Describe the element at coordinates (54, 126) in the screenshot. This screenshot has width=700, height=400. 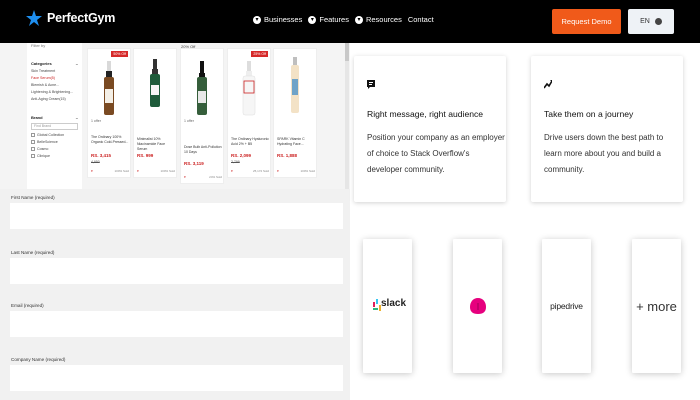
I see `brand-search-input: Find Brand` at that location.